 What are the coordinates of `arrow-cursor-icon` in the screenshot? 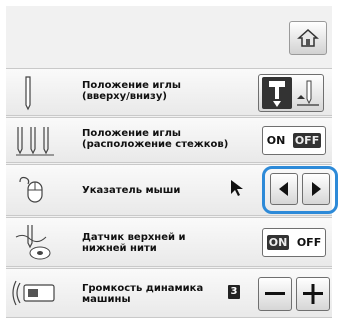 It's located at (237, 188).